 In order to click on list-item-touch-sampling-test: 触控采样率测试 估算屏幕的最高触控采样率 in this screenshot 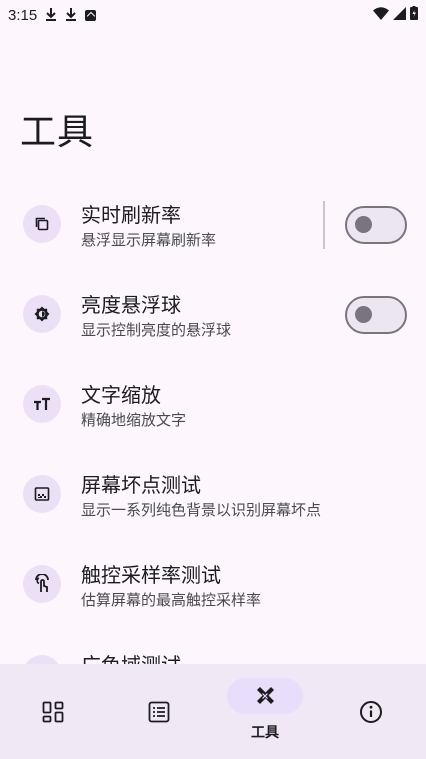, I will do `click(213, 583)`.